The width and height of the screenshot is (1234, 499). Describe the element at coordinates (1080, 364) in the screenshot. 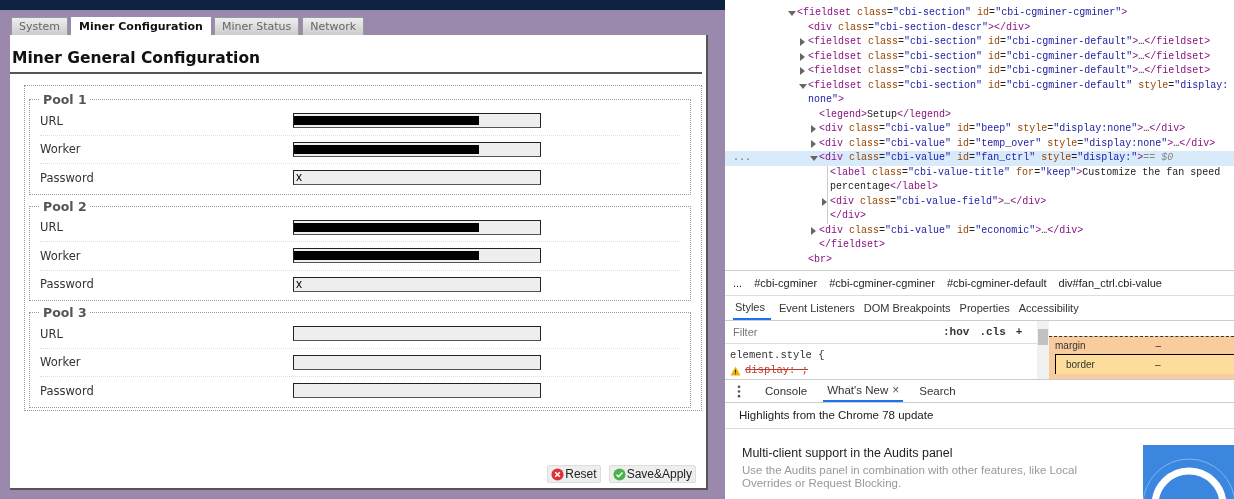

I see `box-model-label: border` at that location.